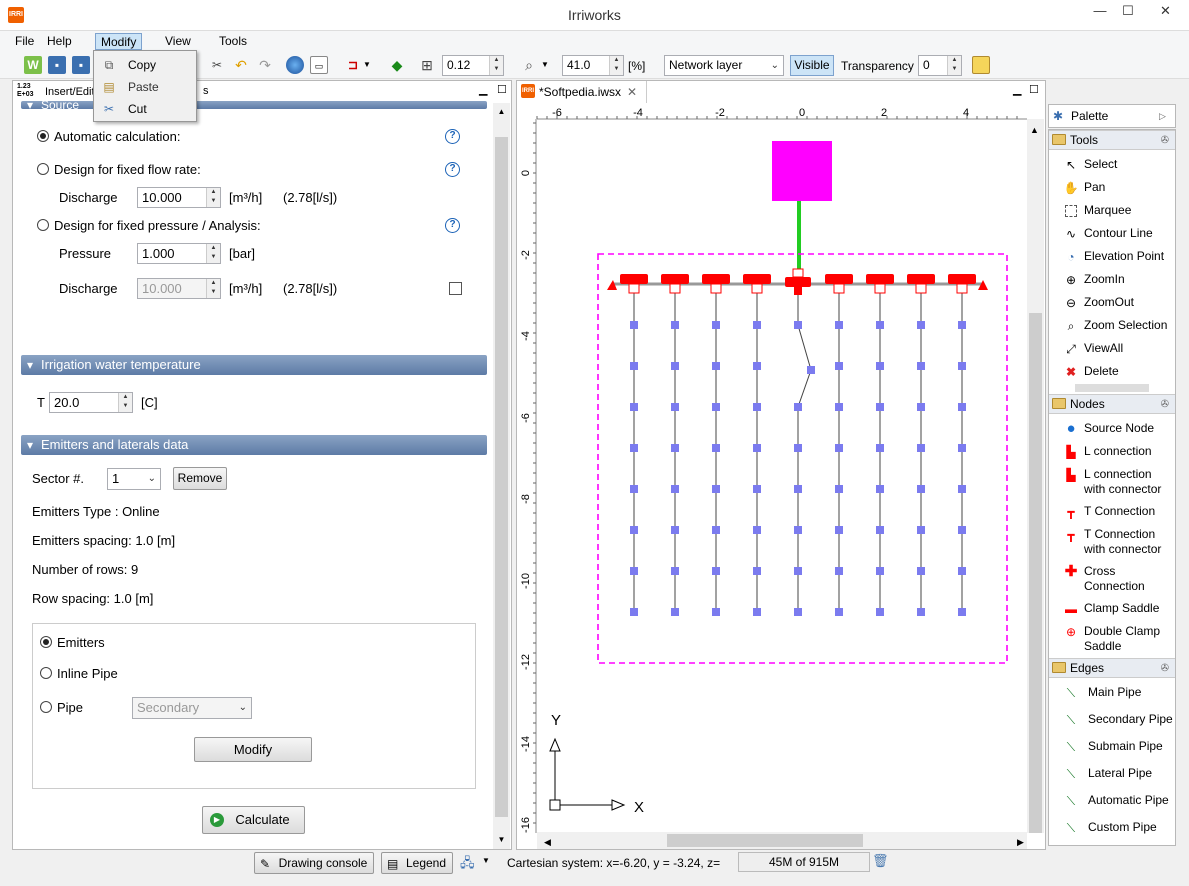  Describe the element at coordinates (178, 41) in the screenshot. I see `menu-view: View` at that location.